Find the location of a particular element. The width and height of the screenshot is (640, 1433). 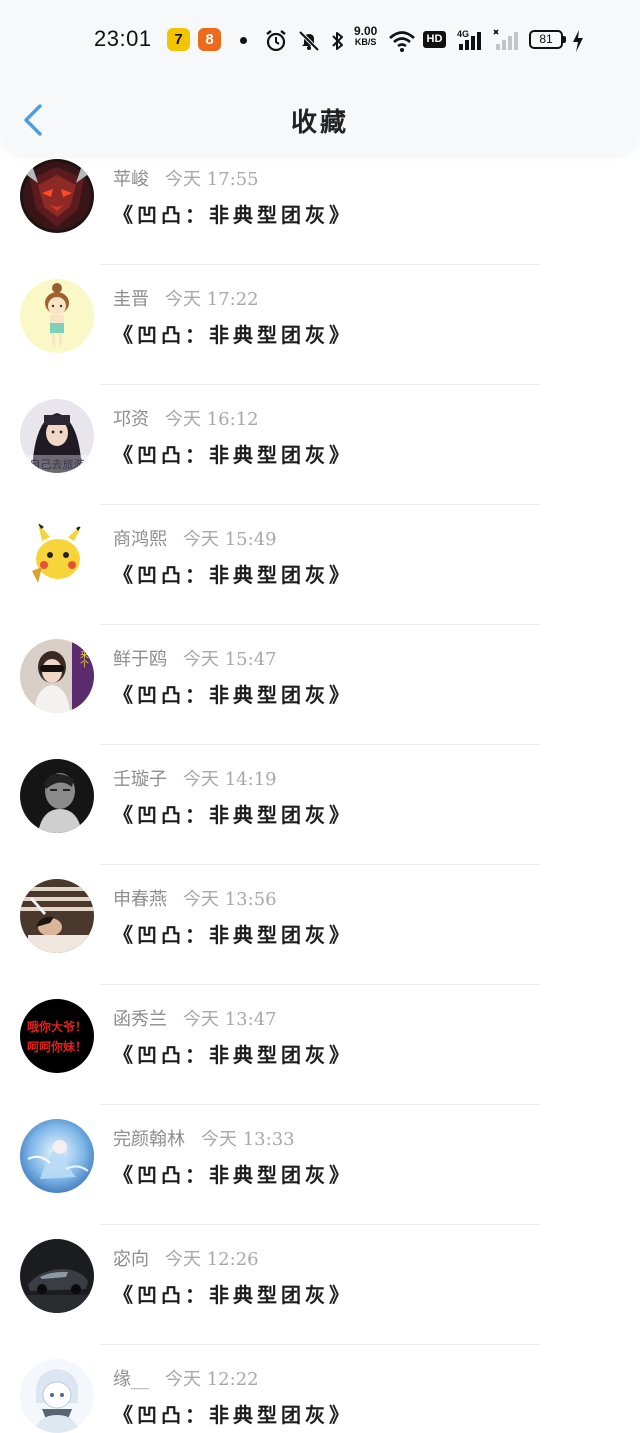

page-title: 收藏 is located at coordinates (319, 123).